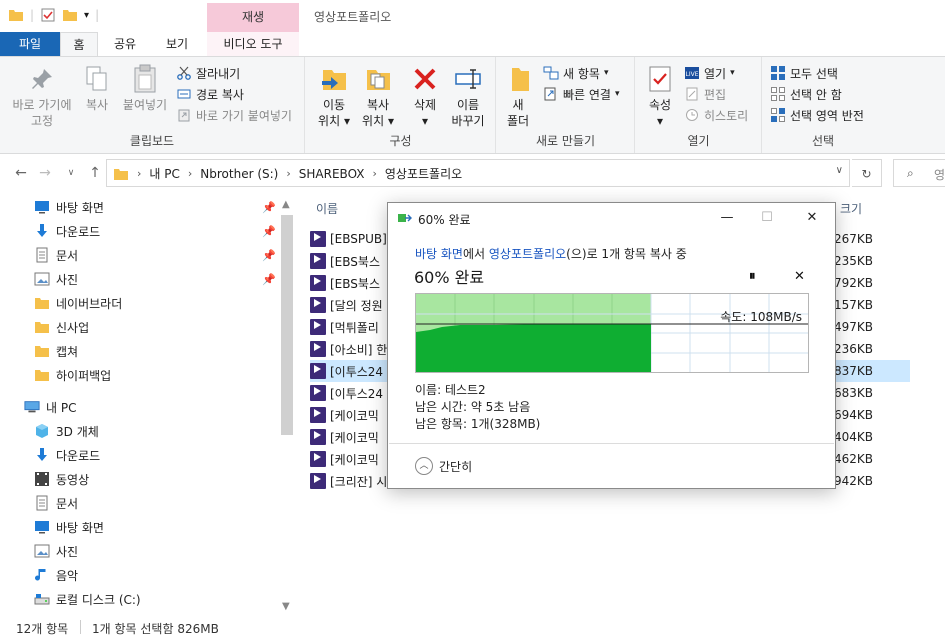 This screenshot has width=945, height=638. What do you see at coordinates (817, 115) in the screenshot?
I see `invert-selection-button: 선택 영역 반전` at bounding box center [817, 115].